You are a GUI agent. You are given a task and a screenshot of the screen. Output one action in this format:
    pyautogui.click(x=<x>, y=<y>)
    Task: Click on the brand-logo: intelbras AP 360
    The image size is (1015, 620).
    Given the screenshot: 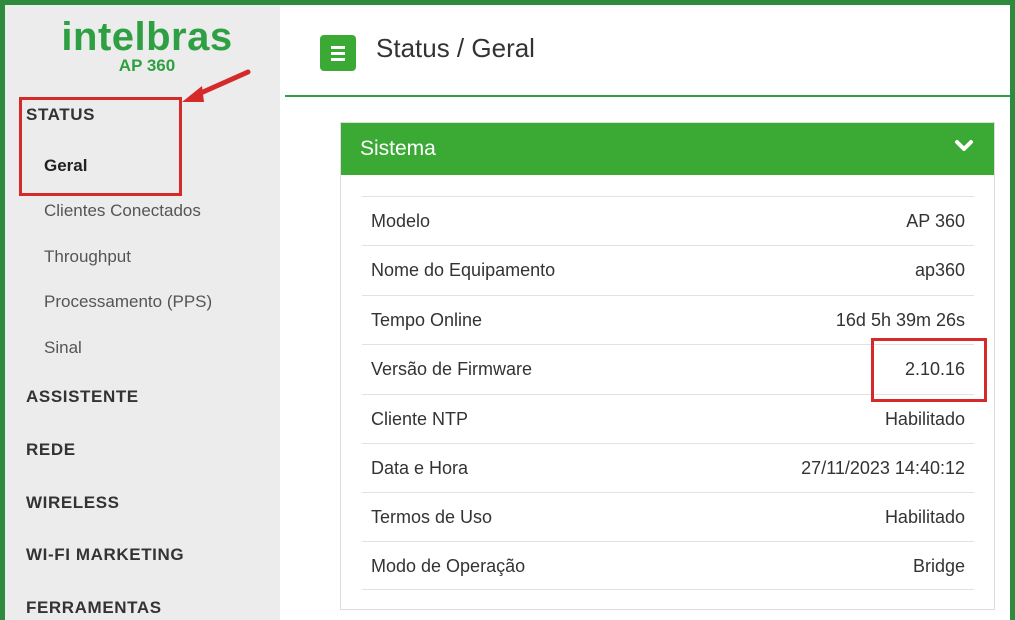 What is the action you would take?
    pyautogui.click(x=147, y=46)
    